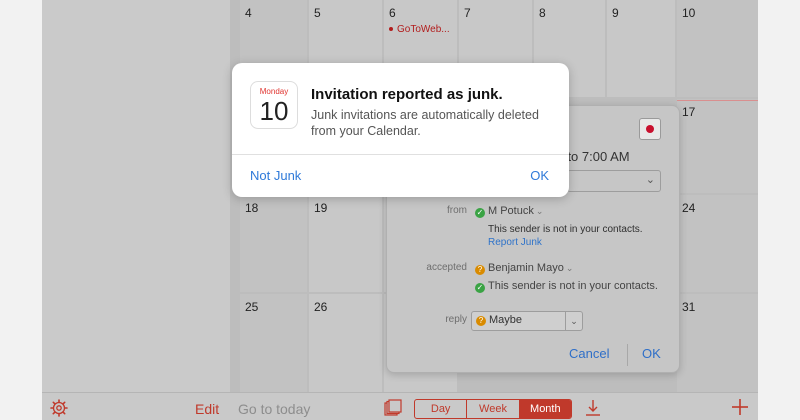 The image size is (800, 420). I want to click on alert-title: Invitation reported as junk., so click(407, 94).